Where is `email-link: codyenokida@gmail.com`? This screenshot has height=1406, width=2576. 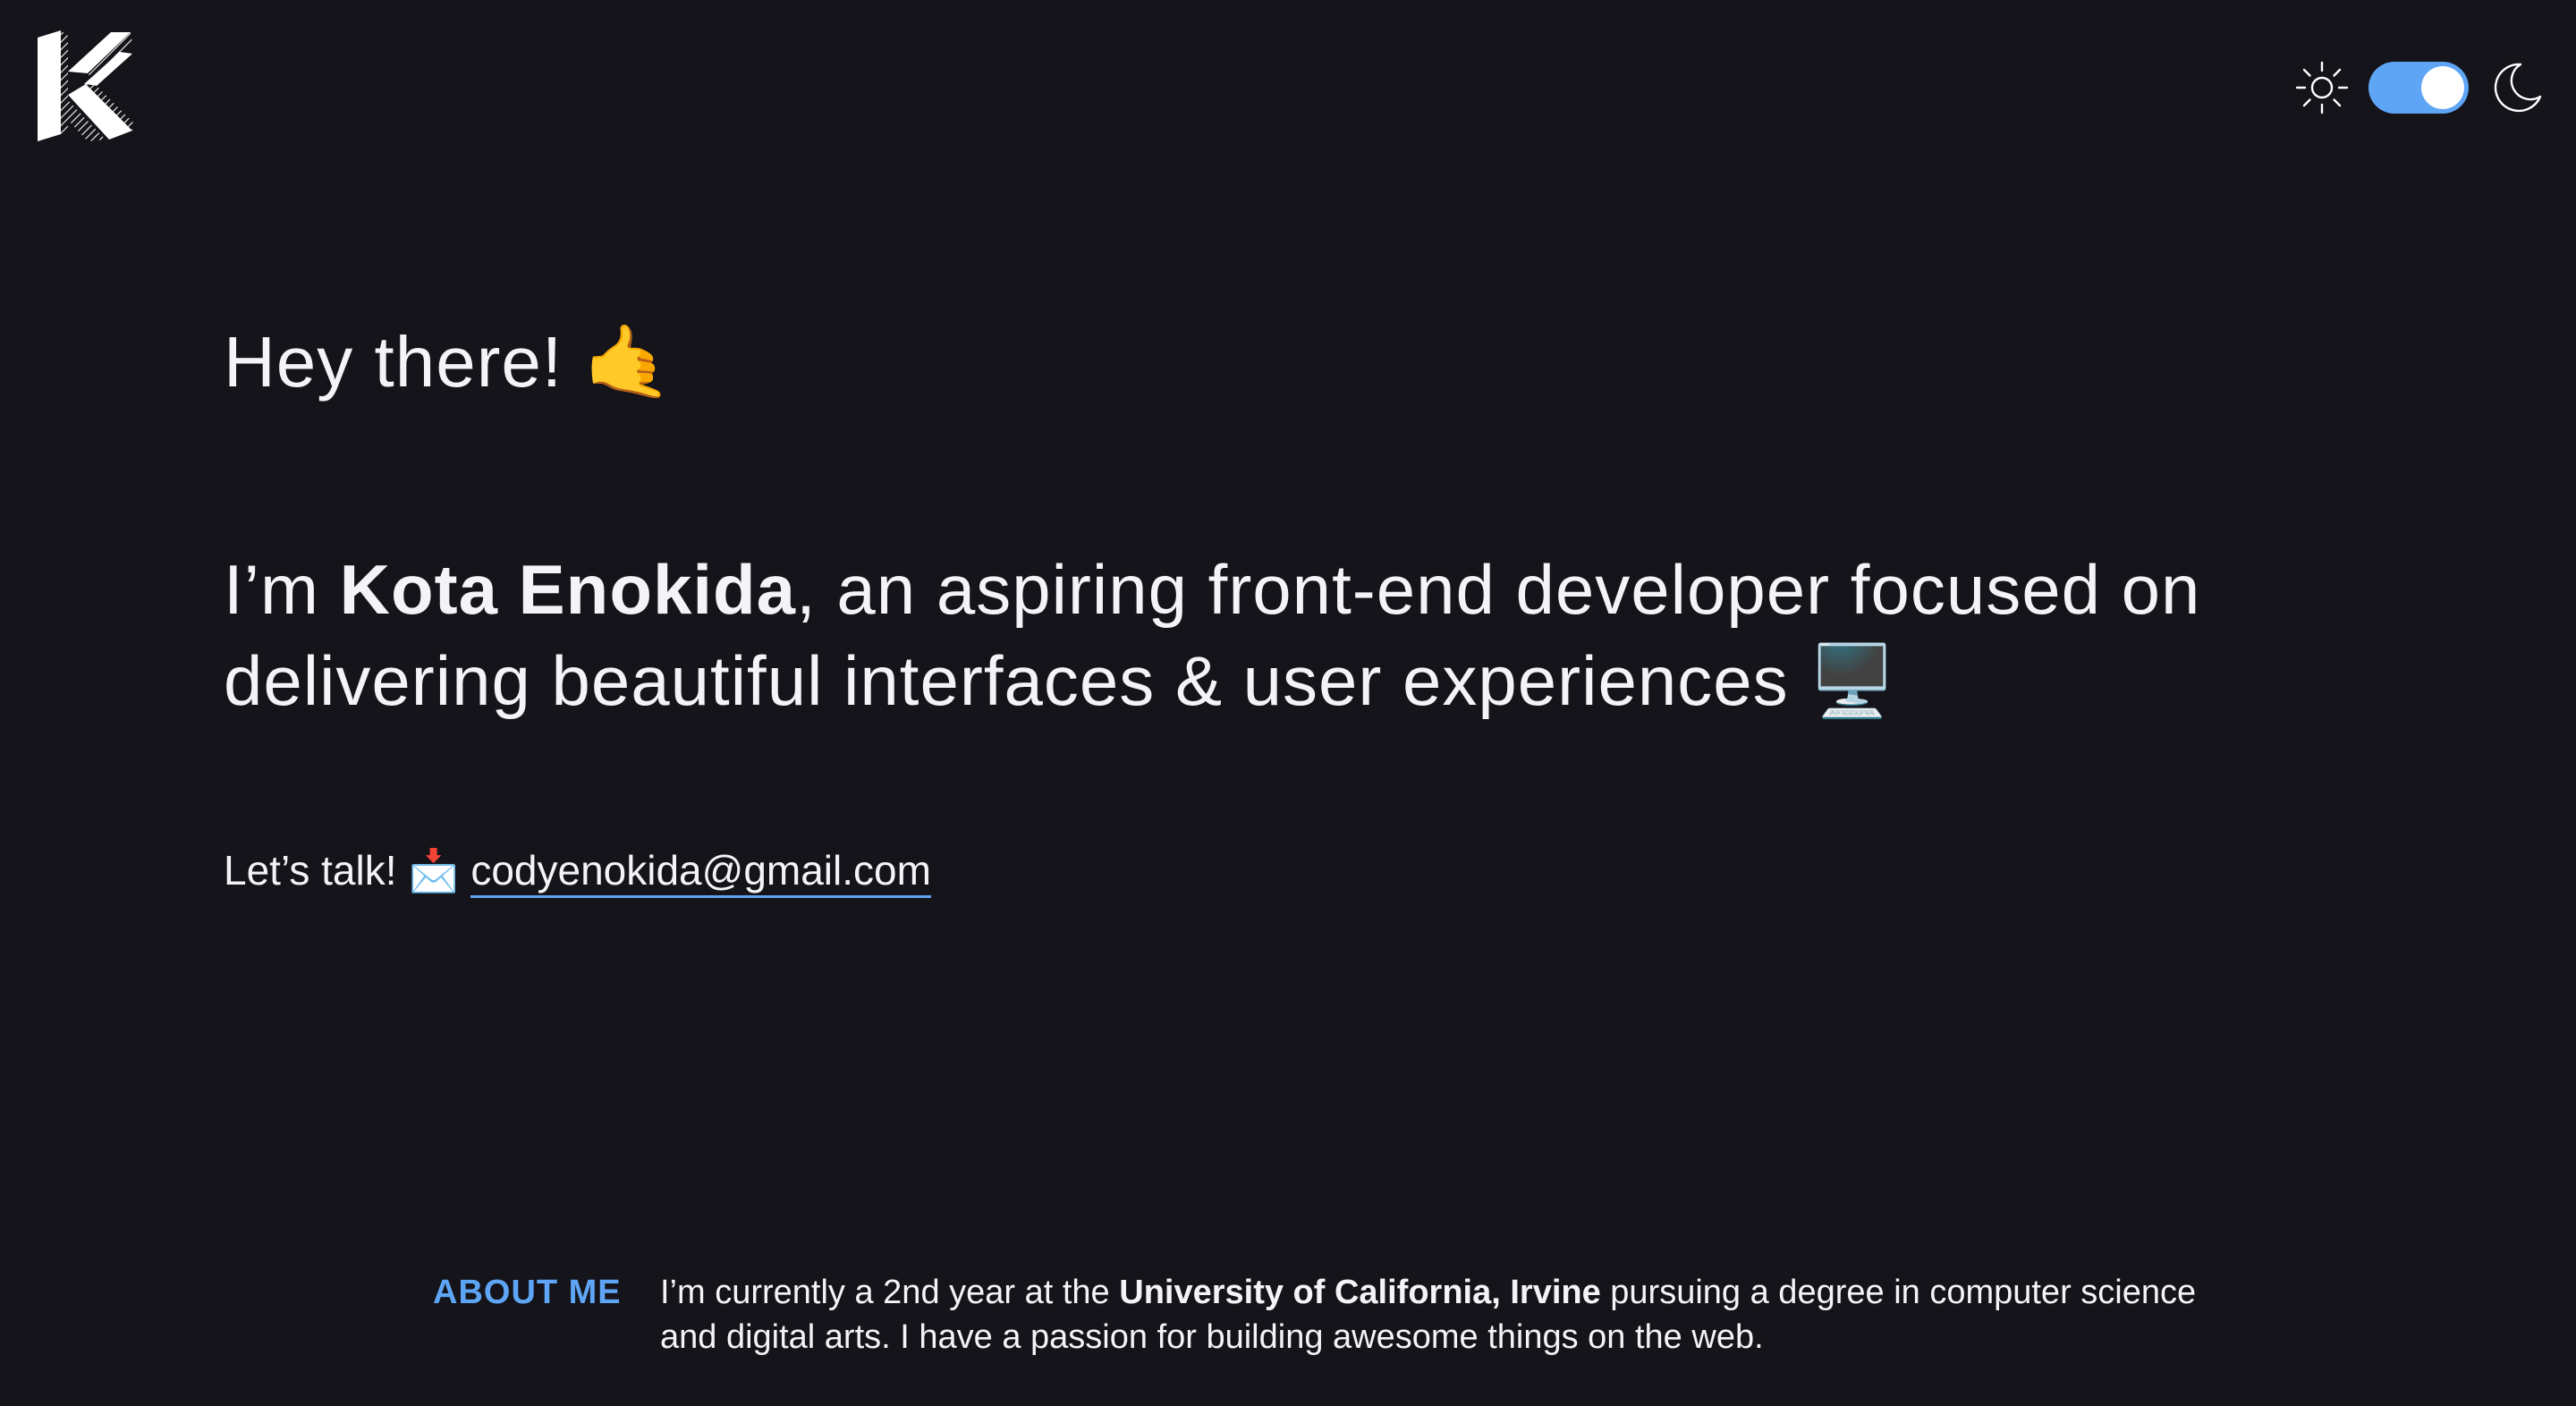
email-link: codyenokida@gmail.com is located at coordinates (700, 873).